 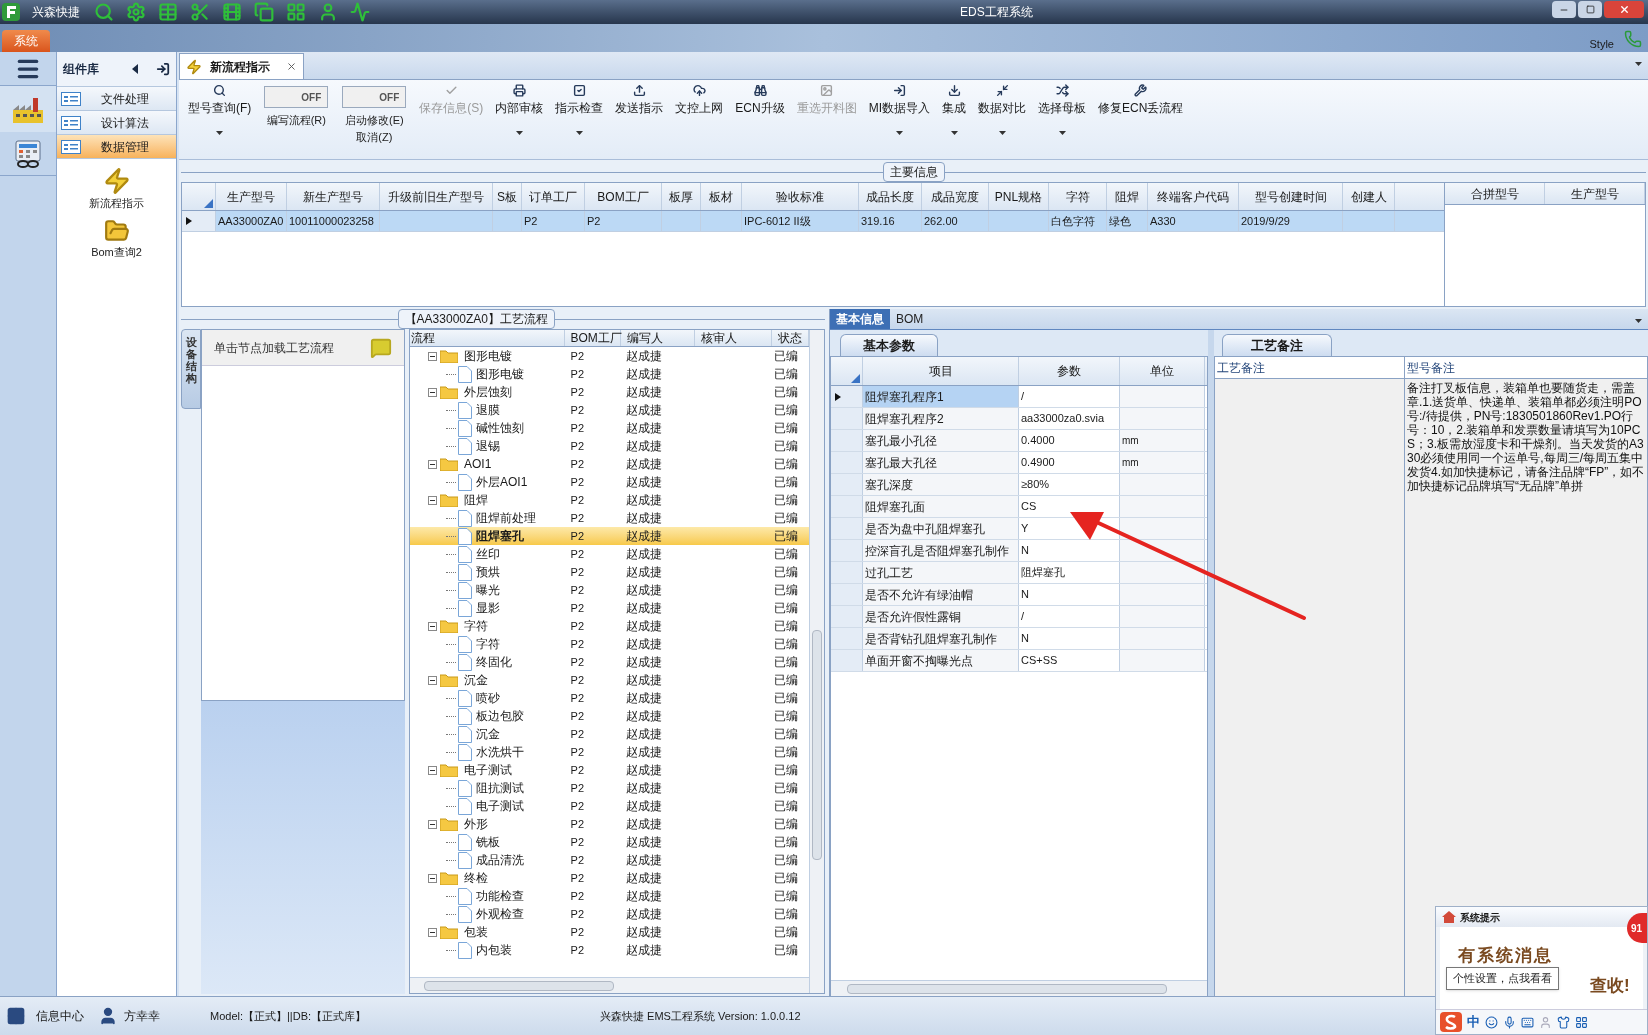 What do you see at coordinates (609, 824) in the screenshot?
I see `tree-row: 外形 P2 赵成捷 已编` at bounding box center [609, 824].